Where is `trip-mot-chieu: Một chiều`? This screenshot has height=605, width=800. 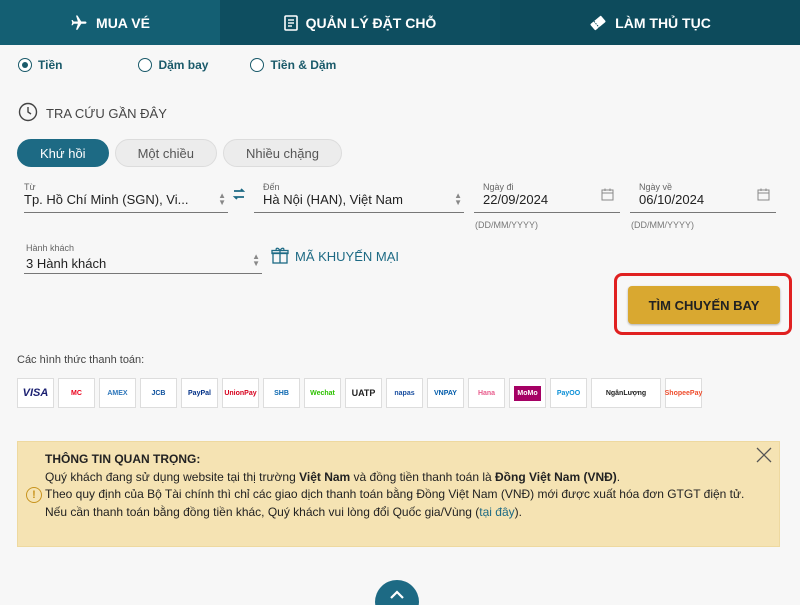 trip-mot-chieu: Một chiều is located at coordinates (165, 153).